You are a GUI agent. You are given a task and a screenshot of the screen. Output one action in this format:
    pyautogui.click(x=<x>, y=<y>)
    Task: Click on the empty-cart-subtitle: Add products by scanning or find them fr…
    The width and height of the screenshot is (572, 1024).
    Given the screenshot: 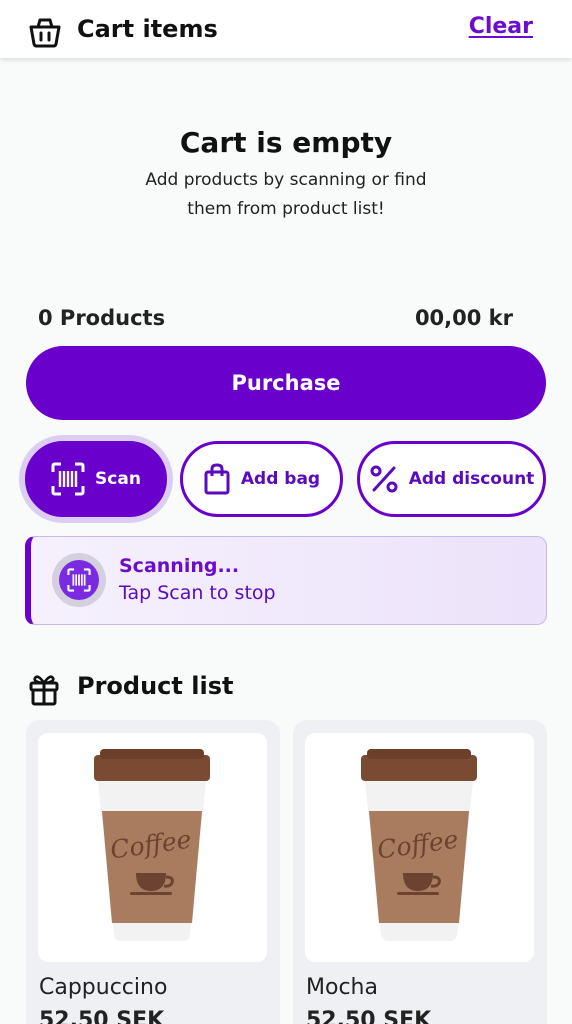 What is the action you would take?
    pyautogui.click(x=286, y=195)
    